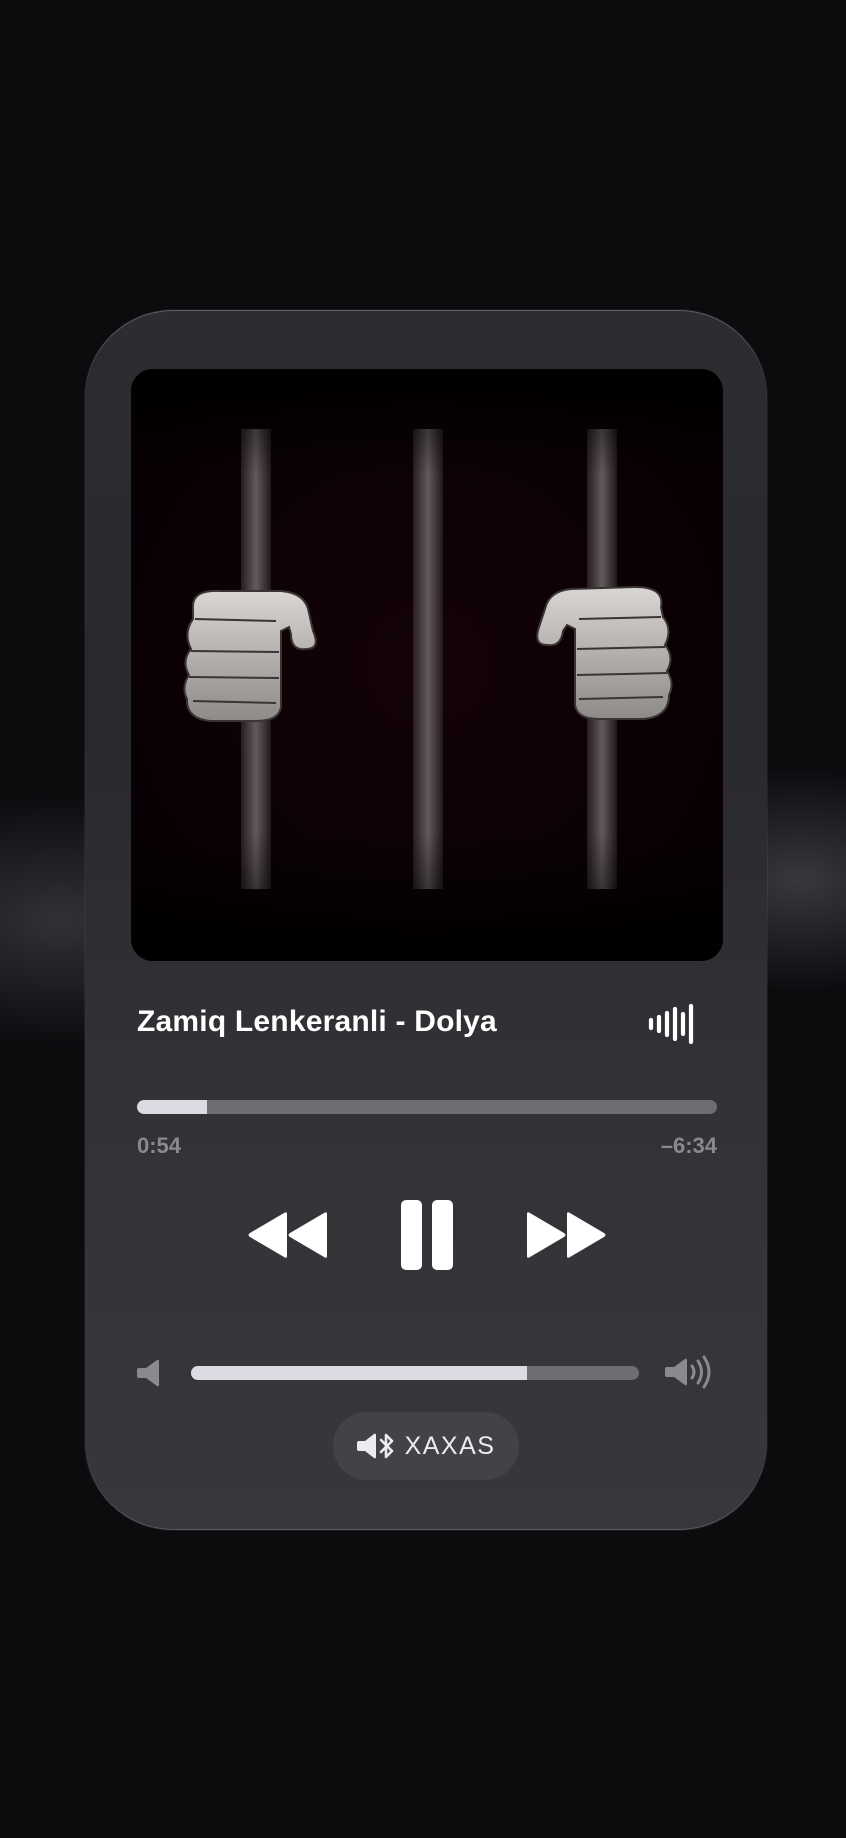 This screenshot has width=846, height=1838. I want to click on audio-output-button: XAXAS, so click(426, 1446).